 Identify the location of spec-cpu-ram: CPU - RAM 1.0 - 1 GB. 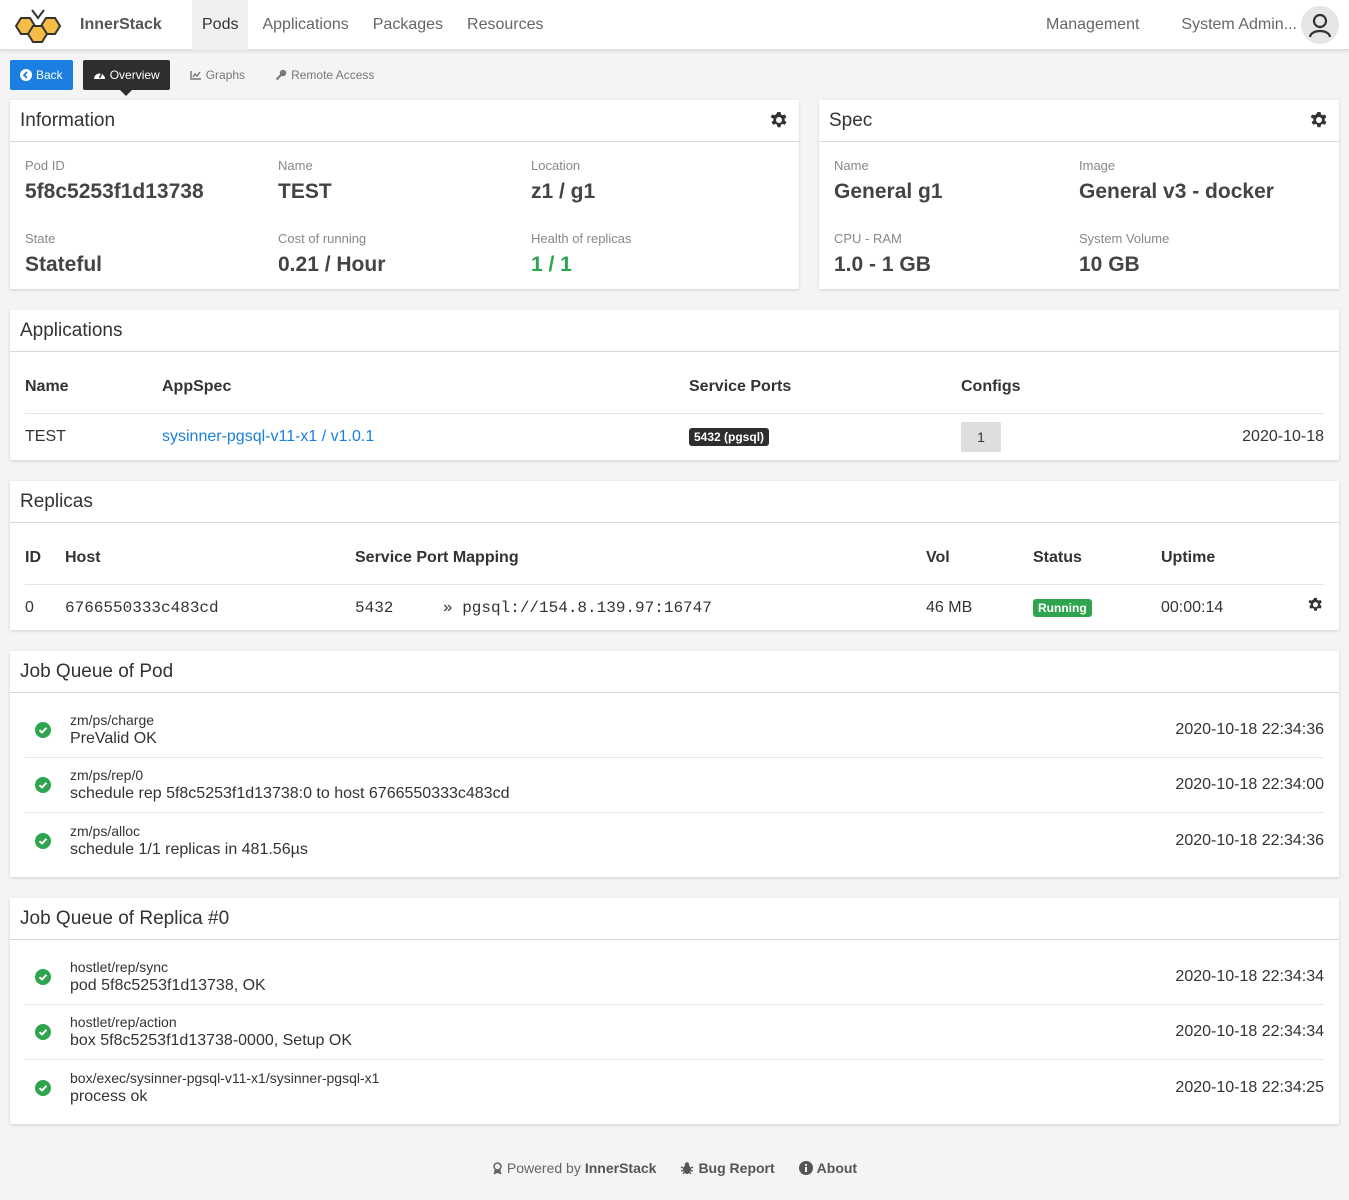
(882, 253).